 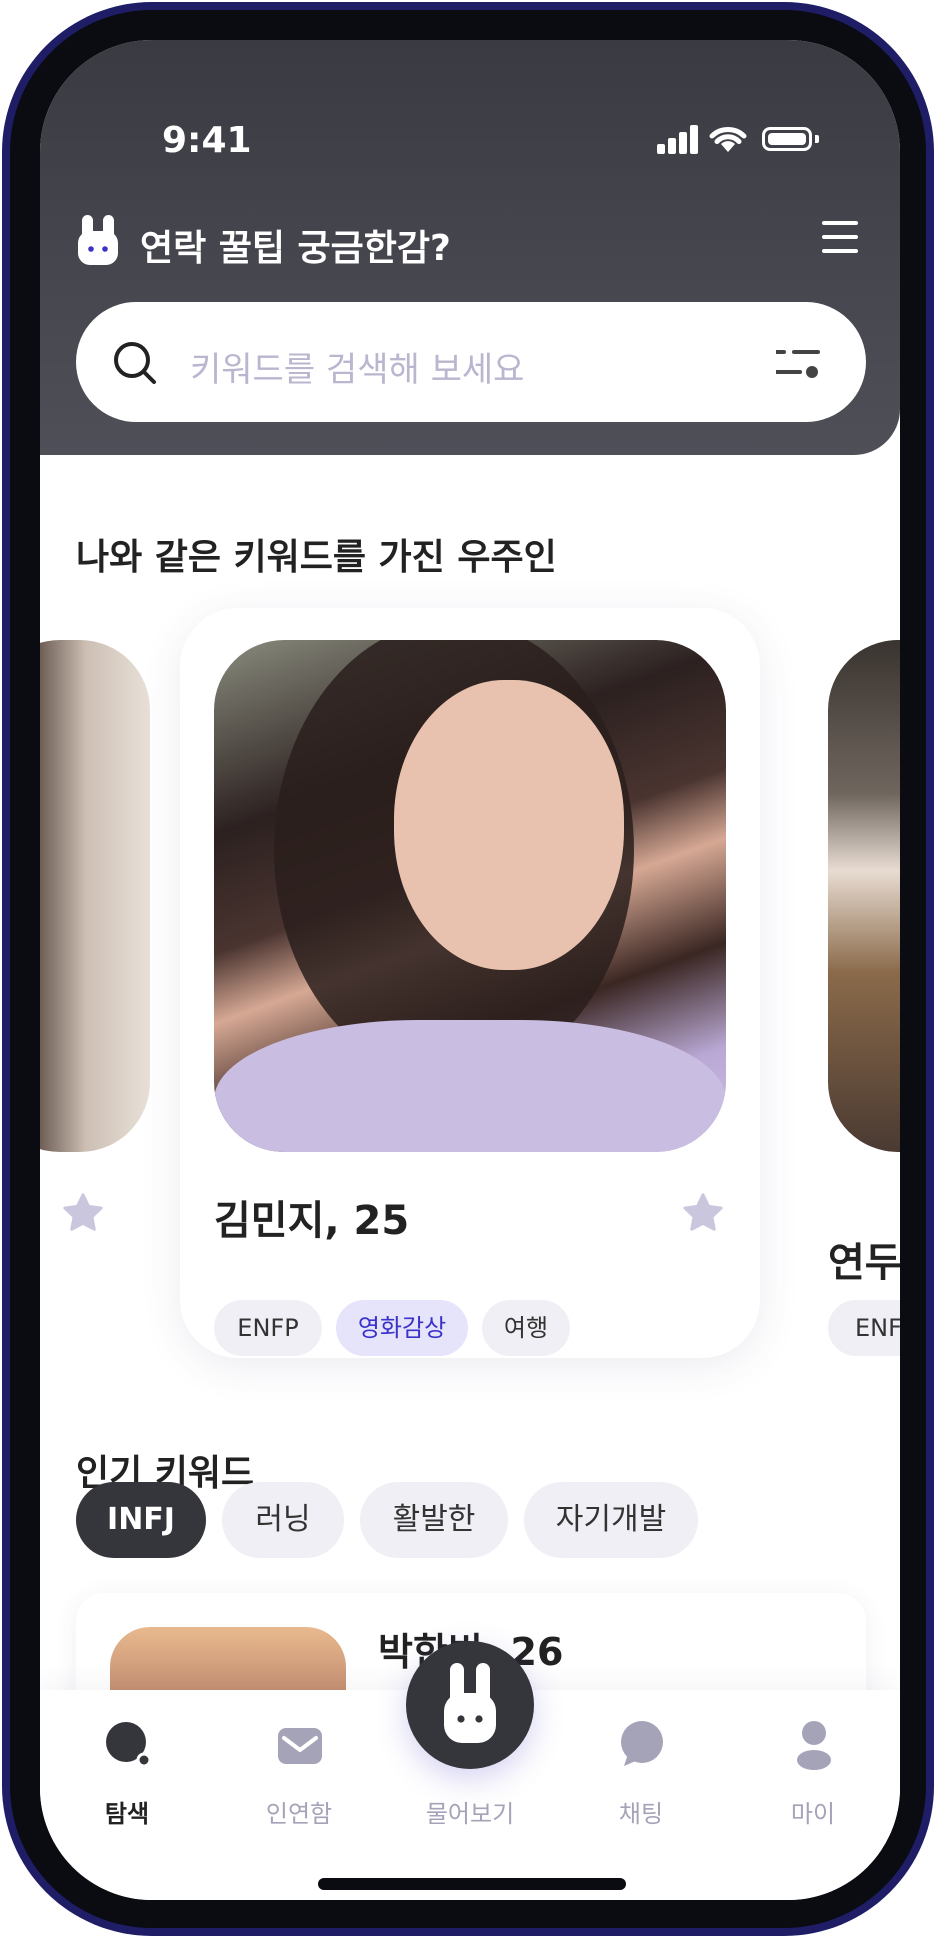 I want to click on keyword-pill-active: INFJ, so click(x=141, y=1520).